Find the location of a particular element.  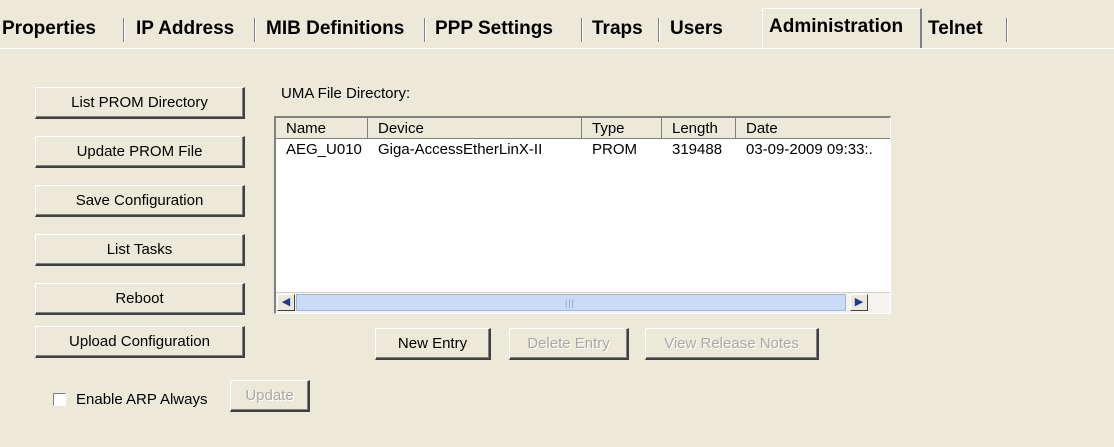

enable-arp-always-checkbox is located at coordinates (59, 399).